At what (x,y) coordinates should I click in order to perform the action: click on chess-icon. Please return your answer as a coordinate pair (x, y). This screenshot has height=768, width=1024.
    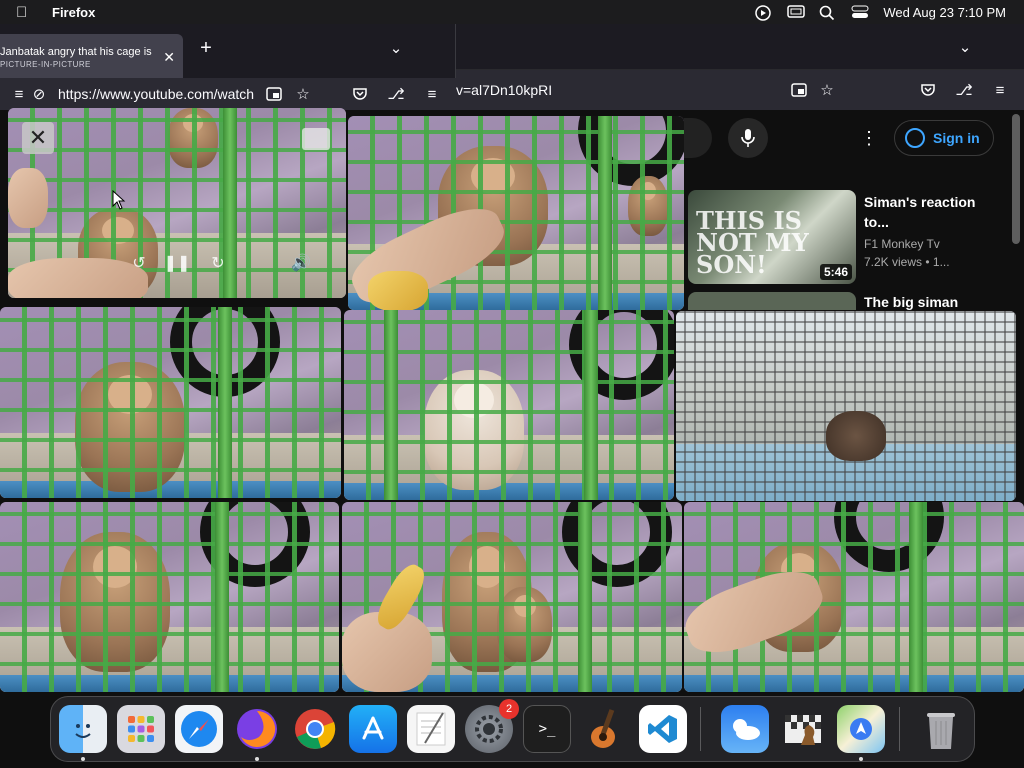
    Looking at the image, I should click on (803, 729).